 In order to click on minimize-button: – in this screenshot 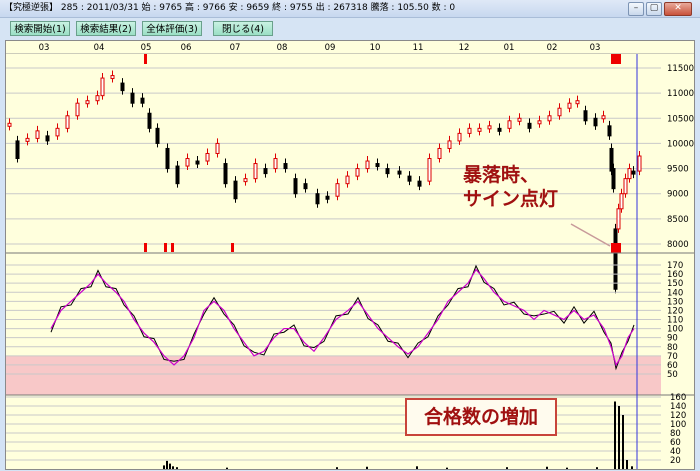, I will do `click(636, 9)`.